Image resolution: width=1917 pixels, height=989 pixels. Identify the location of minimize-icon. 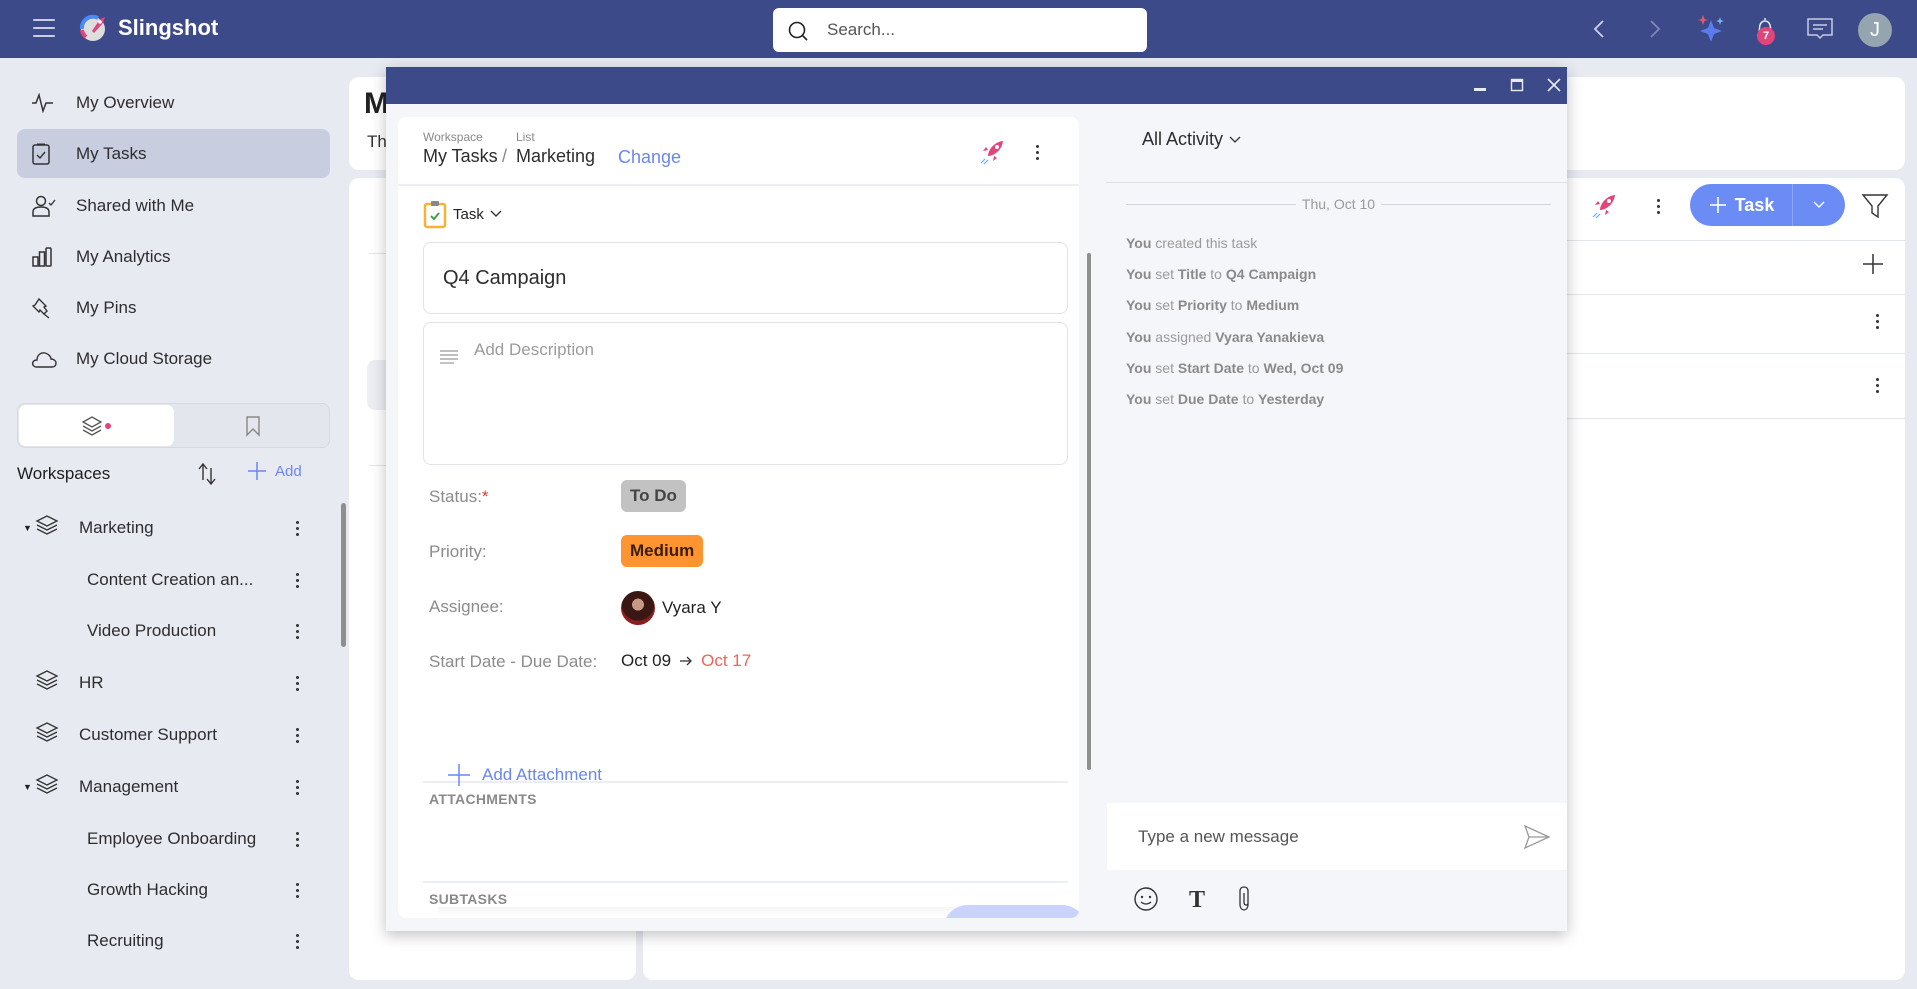
(1480, 85).